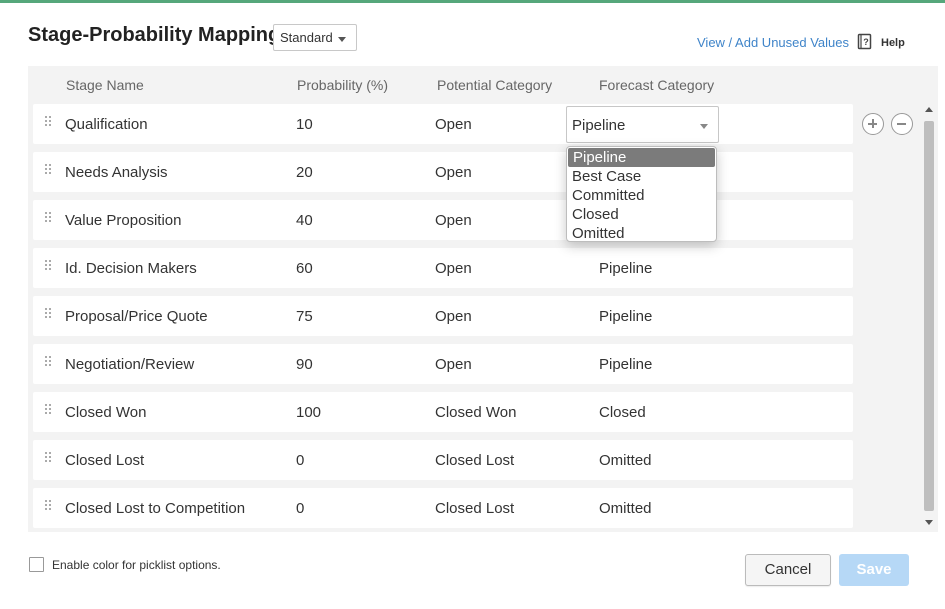  Describe the element at coordinates (874, 570) in the screenshot. I see `save-button: Save` at that location.